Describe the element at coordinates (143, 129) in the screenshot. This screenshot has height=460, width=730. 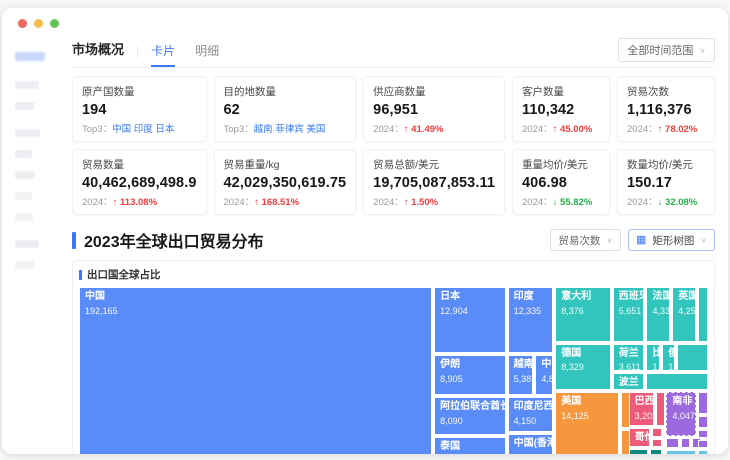
I see `kpi-top3-links: 中国 印度 日本` at that location.